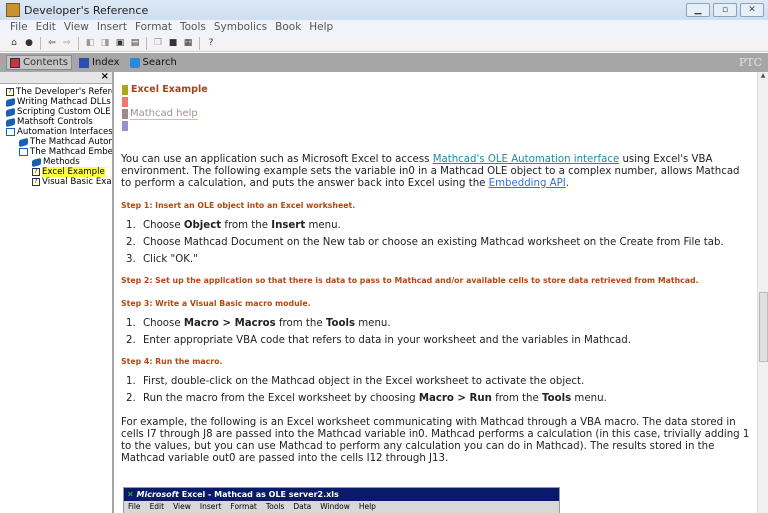  Describe the element at coordinates (56, 78) in the screenshot. I see `pane-header: ×` at that location.